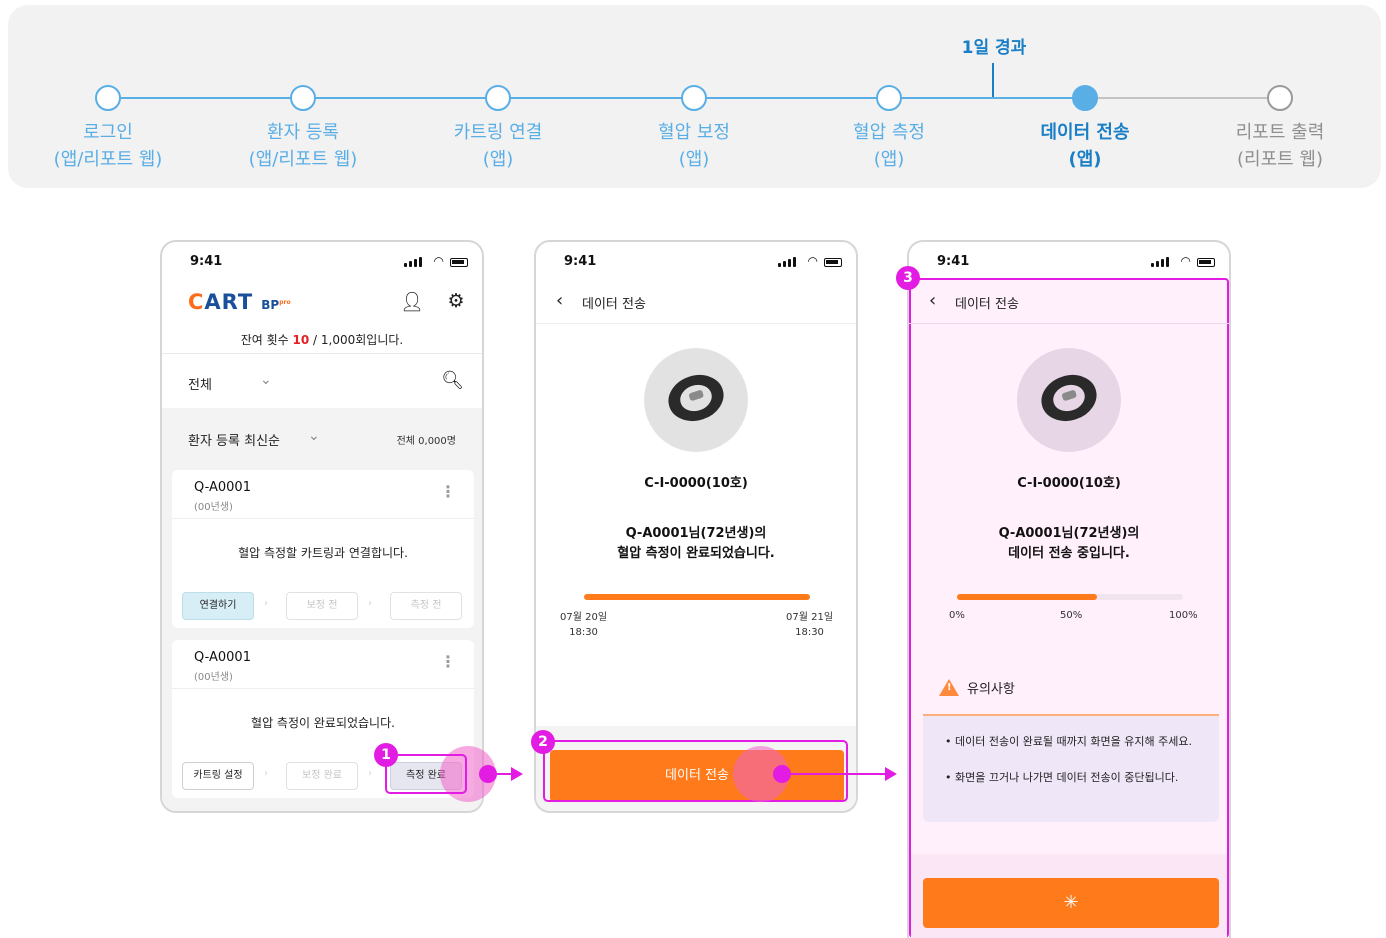 The width and height of the screenshot is (1386, 938). I want to click on app-logo: CART BPpro, so click(239, 302).